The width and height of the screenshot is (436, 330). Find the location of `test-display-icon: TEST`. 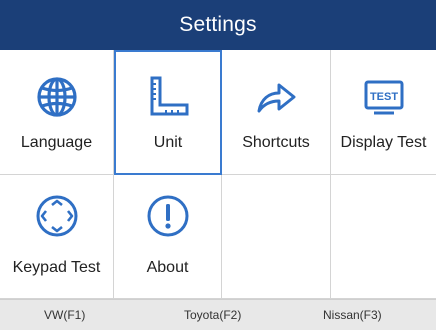

test-display-icon: TEST is located at coordinates (384, 97).